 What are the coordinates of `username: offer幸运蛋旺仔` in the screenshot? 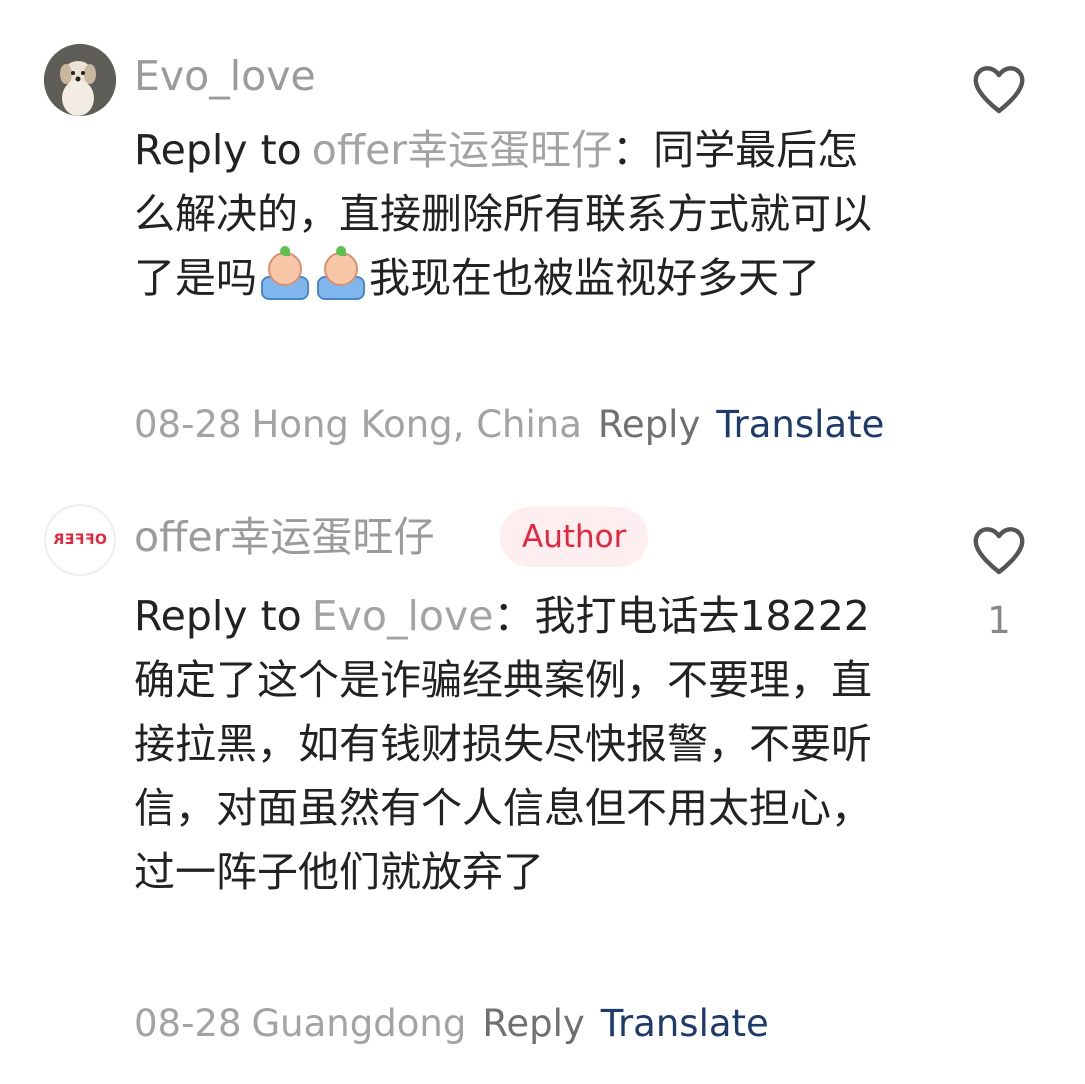 It's located at (284, 537).